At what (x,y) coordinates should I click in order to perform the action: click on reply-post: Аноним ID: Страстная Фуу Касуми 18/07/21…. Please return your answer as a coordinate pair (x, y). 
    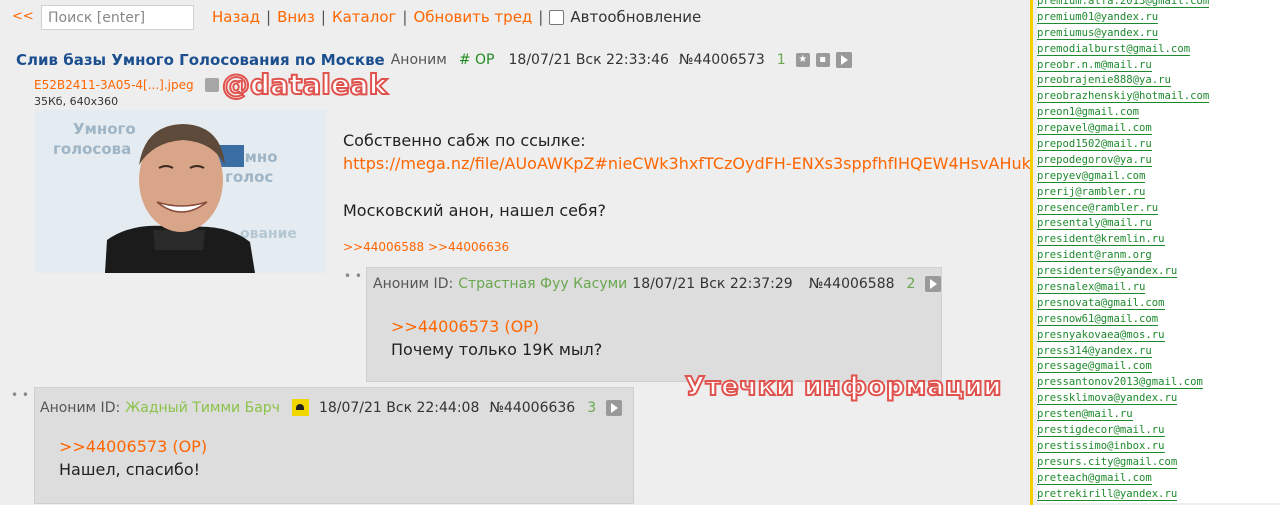
    Looking at the image, I should click on (654, 324).